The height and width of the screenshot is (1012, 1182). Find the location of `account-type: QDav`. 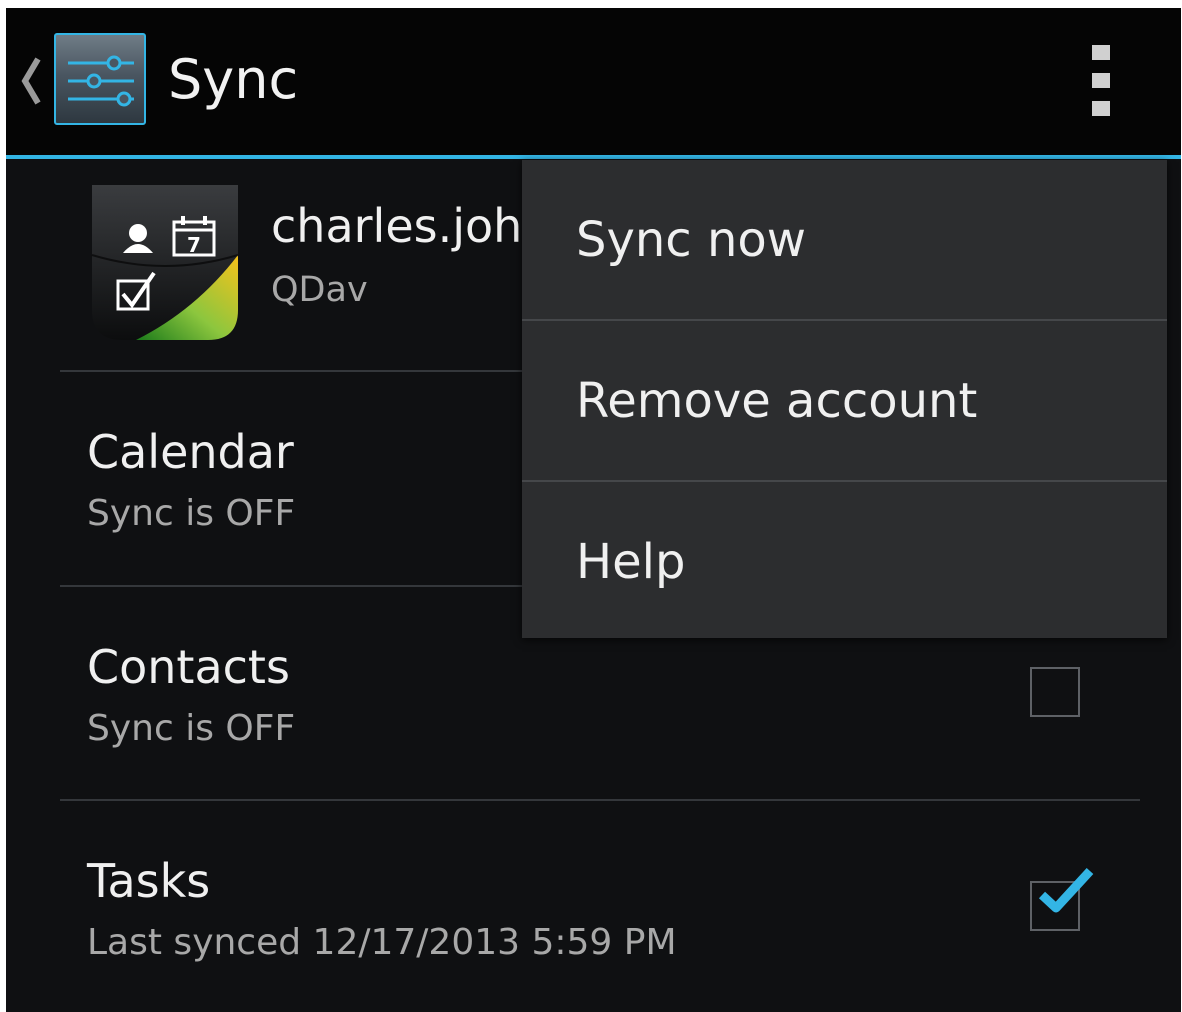

account-type: QDav is located at coordinates (319, 290).